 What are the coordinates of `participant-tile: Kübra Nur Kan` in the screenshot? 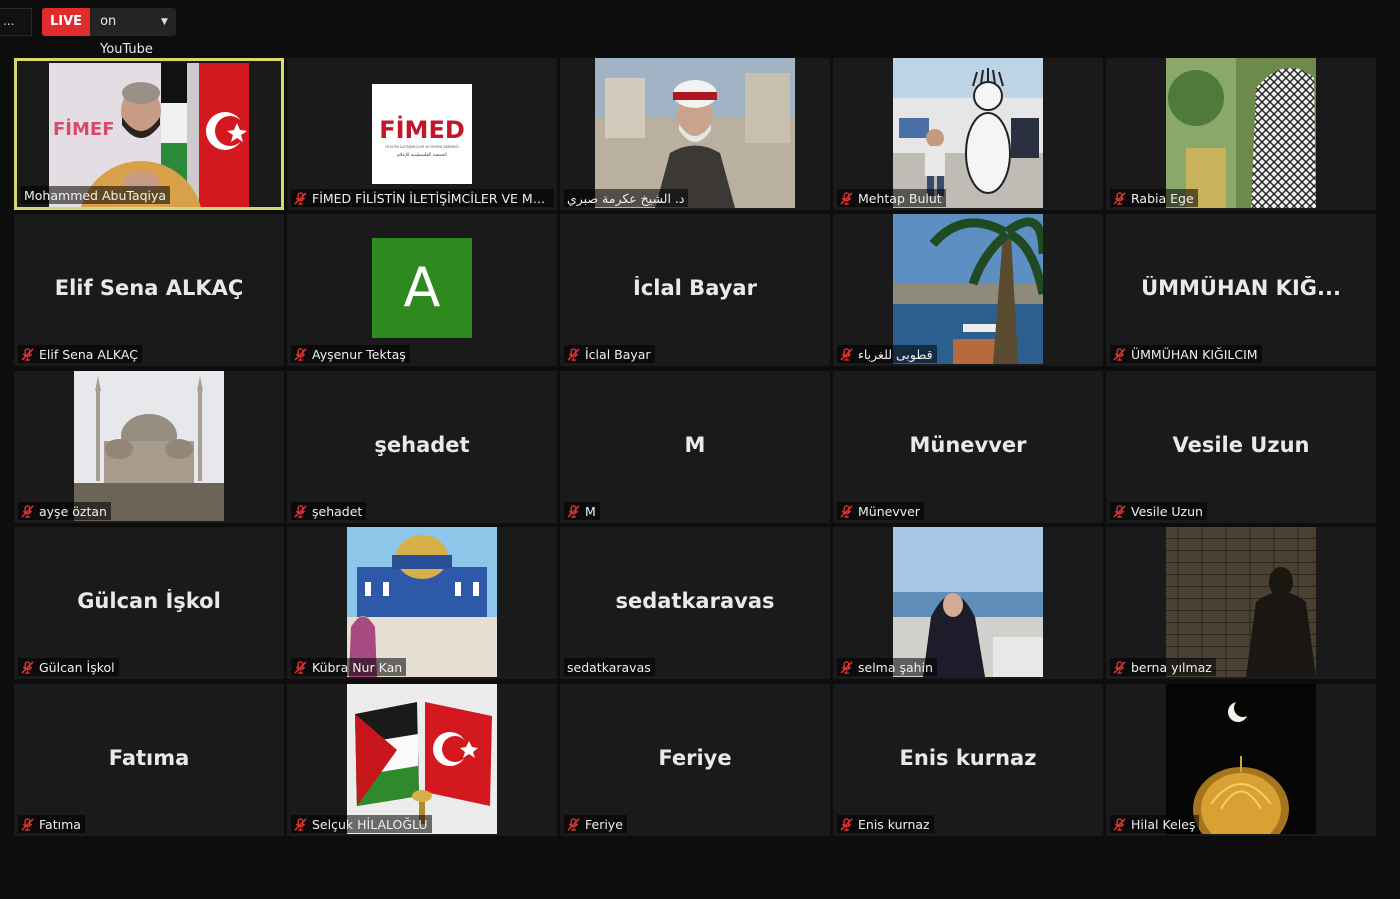 It's located at (422, 603).